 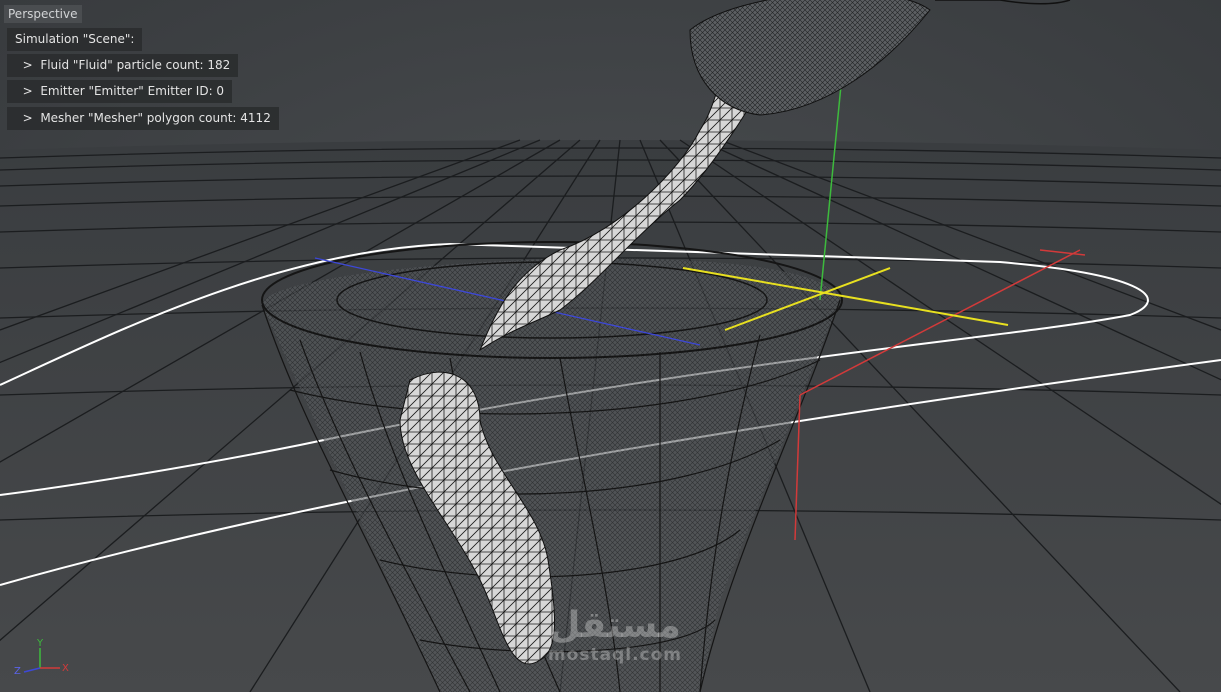 I want to click on watermark-latin: mostaql.com, so click(x=615, y=655).